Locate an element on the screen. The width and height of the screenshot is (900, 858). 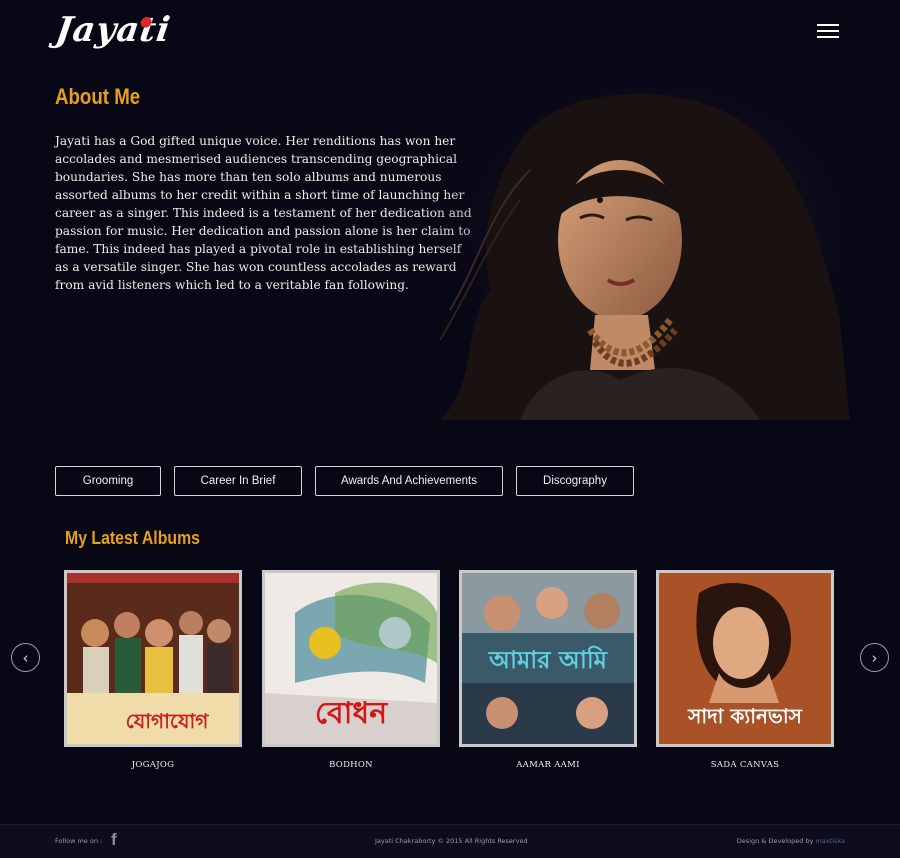
developer-link: maxtiska is located at coordinates (830, 841).